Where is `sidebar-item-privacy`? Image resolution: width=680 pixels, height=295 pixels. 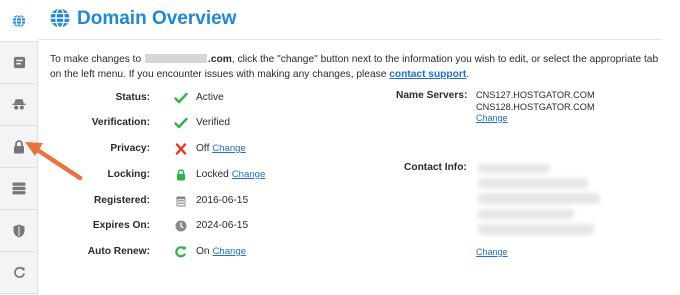 sidebar-item-privacy is located at coordinates (19, 105).